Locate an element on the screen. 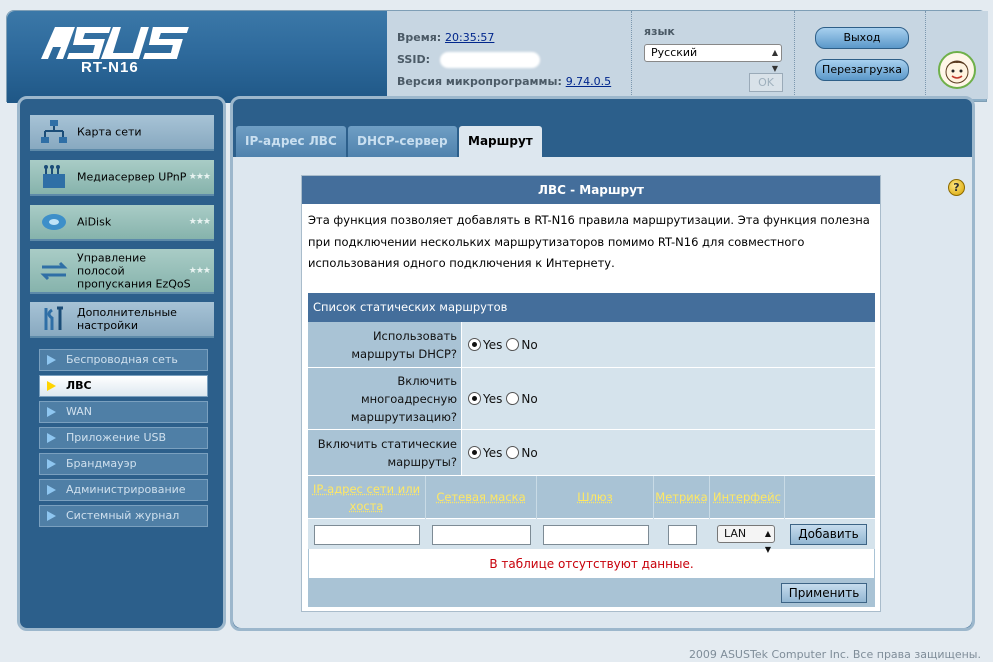 This screenshot has width=993, height=662. language-value: Русский is located at coordinates (674, 52).